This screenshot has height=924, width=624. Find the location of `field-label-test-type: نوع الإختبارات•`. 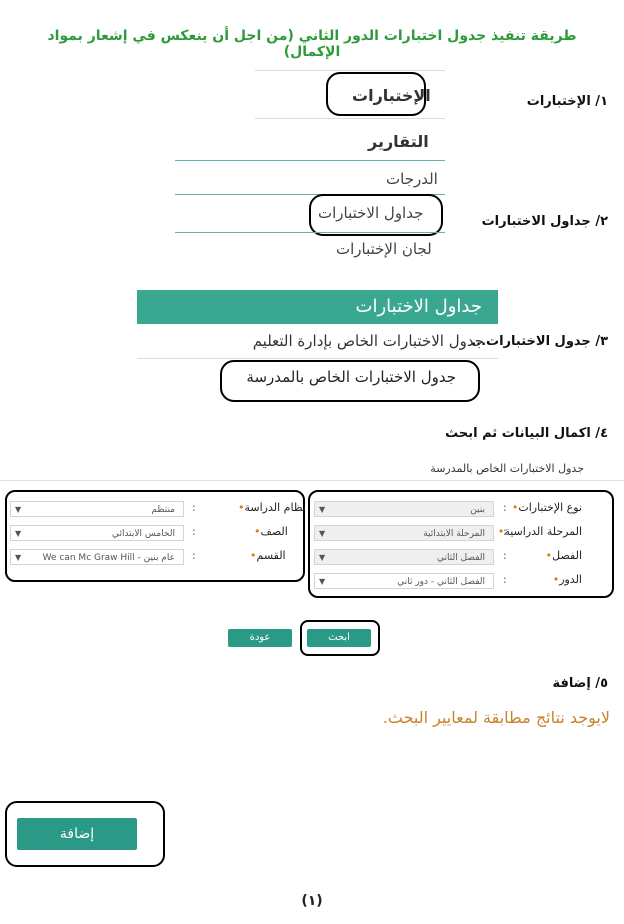

field-label-test-type: نوع الإختبارات• is located at coordinates (546, 507).